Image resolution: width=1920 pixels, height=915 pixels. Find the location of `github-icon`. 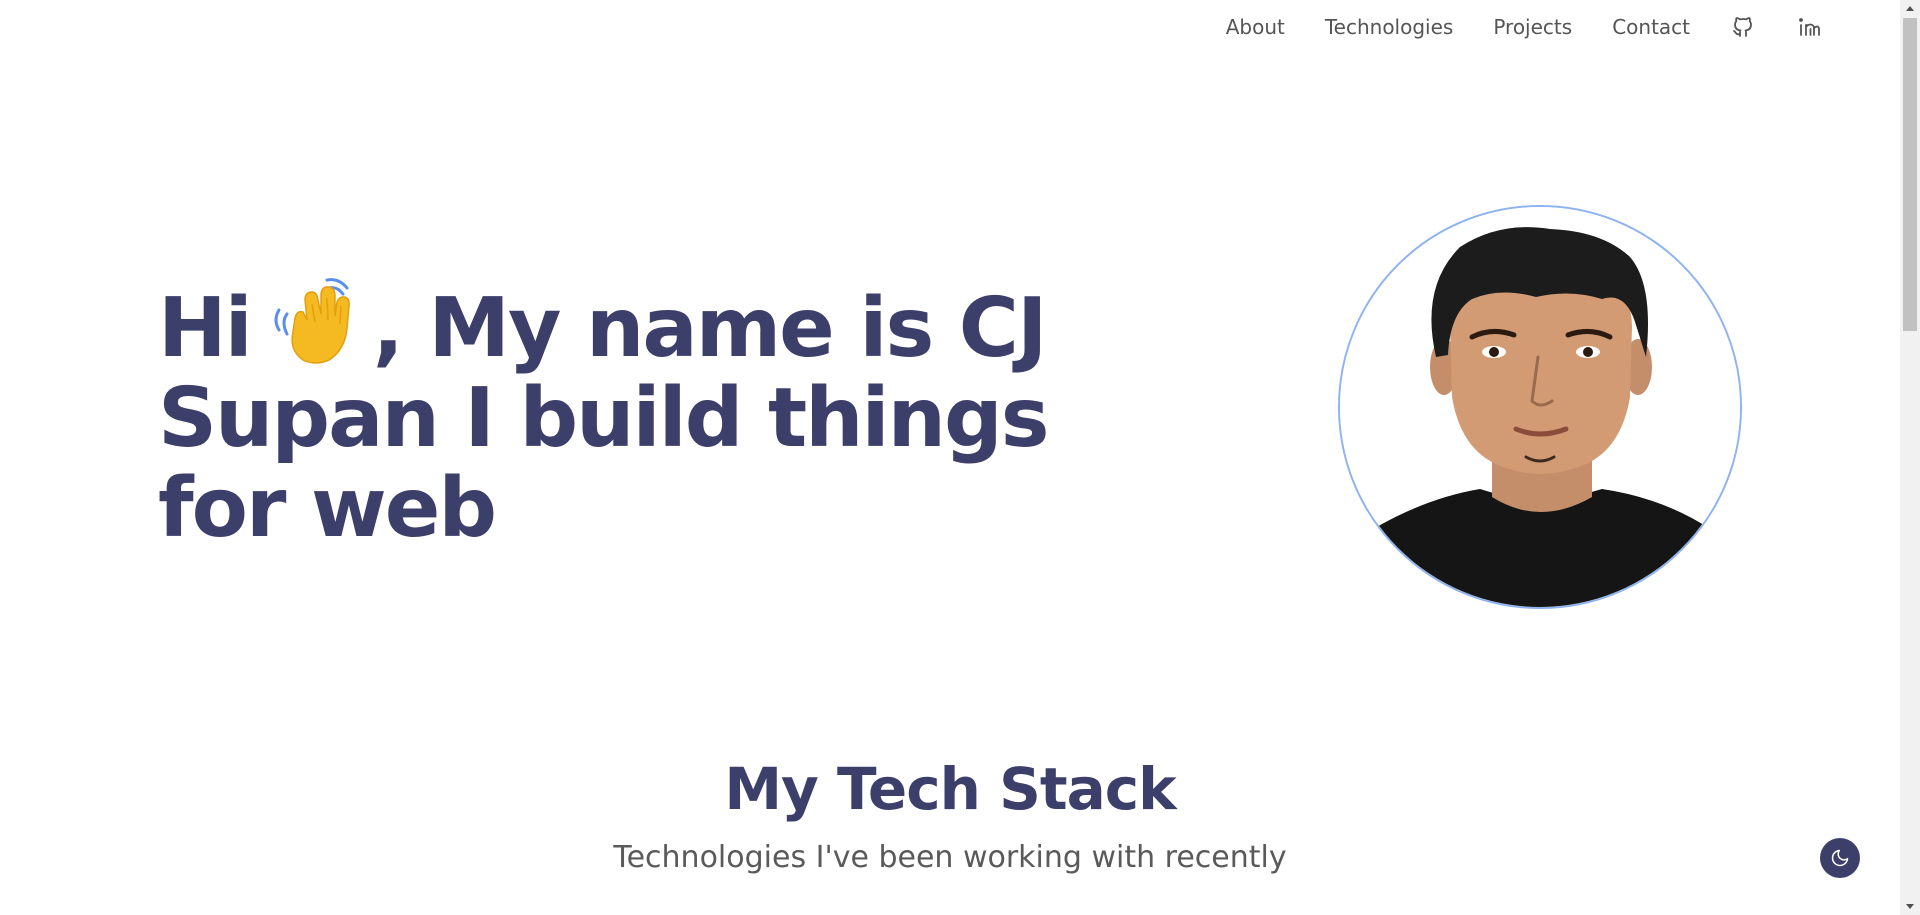

github-icon is located at coordinates (1742, 27).